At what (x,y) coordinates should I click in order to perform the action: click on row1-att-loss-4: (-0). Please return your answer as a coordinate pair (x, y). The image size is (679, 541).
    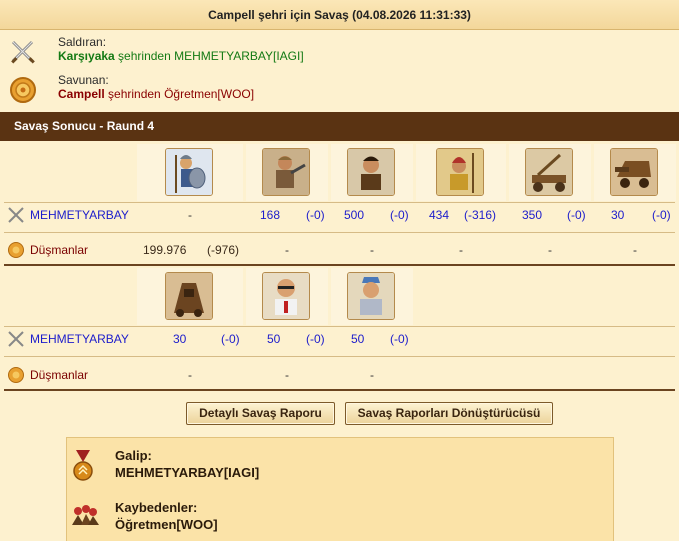
    Looking at the image, I should click on (576, 215).